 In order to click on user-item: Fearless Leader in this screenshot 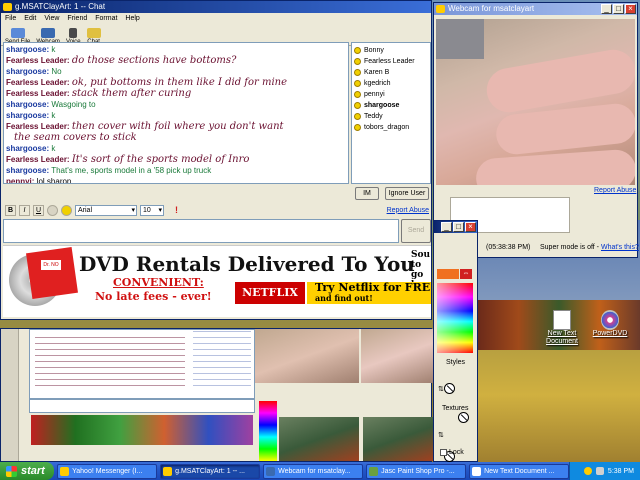, I will do `click(391, 61)`.